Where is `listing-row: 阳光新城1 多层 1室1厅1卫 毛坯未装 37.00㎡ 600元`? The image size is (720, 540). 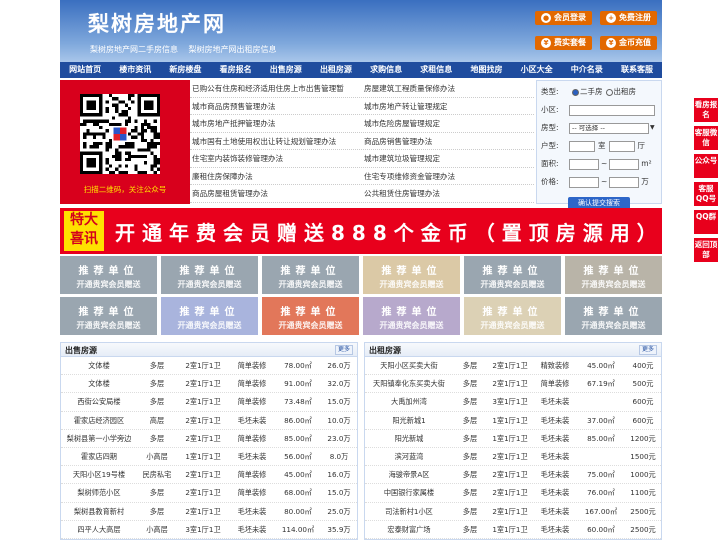
listing-row: 阳光新城1 多层 1室1厅1卫 毛坯未装 37.00㎡ 600元 is located at coordinates (513, 421).